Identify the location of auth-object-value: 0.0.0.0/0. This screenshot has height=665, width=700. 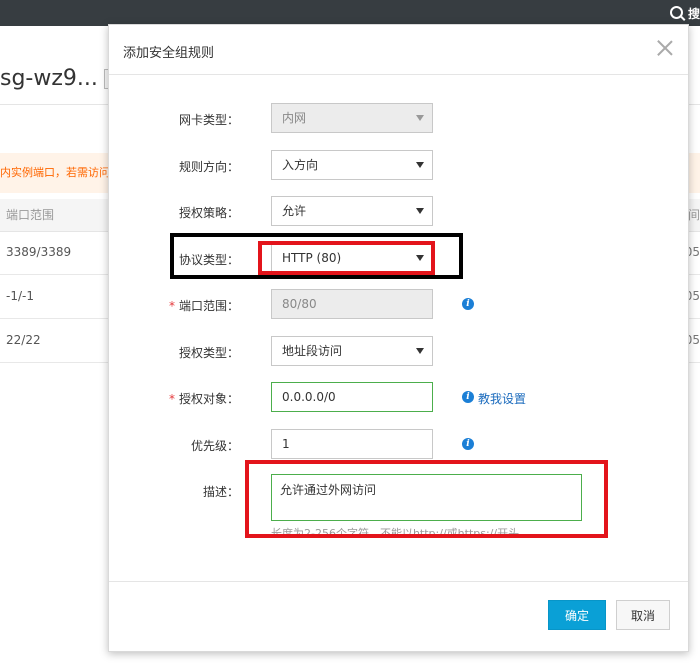
(309, 397).